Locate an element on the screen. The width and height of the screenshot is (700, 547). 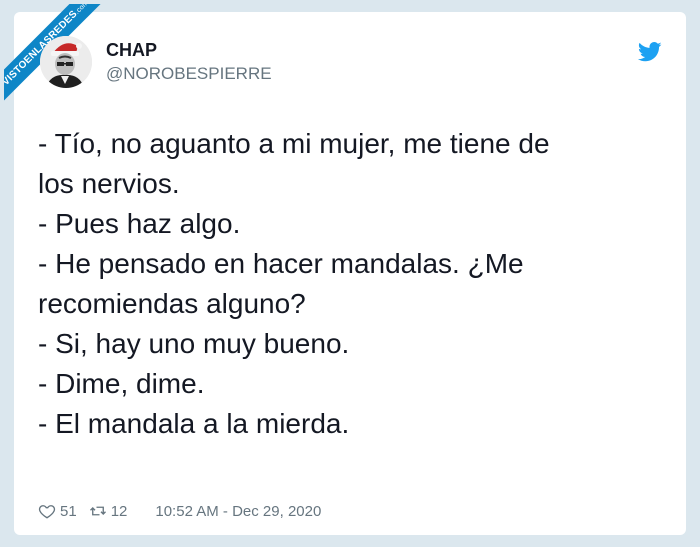
author-name: CHAP is located at coordinates (131, 50).